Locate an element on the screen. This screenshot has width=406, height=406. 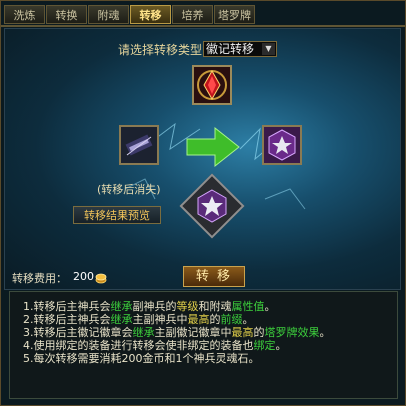
transfer-type-select: 徽记转移 ▼ is located at coordinates (240, 49).